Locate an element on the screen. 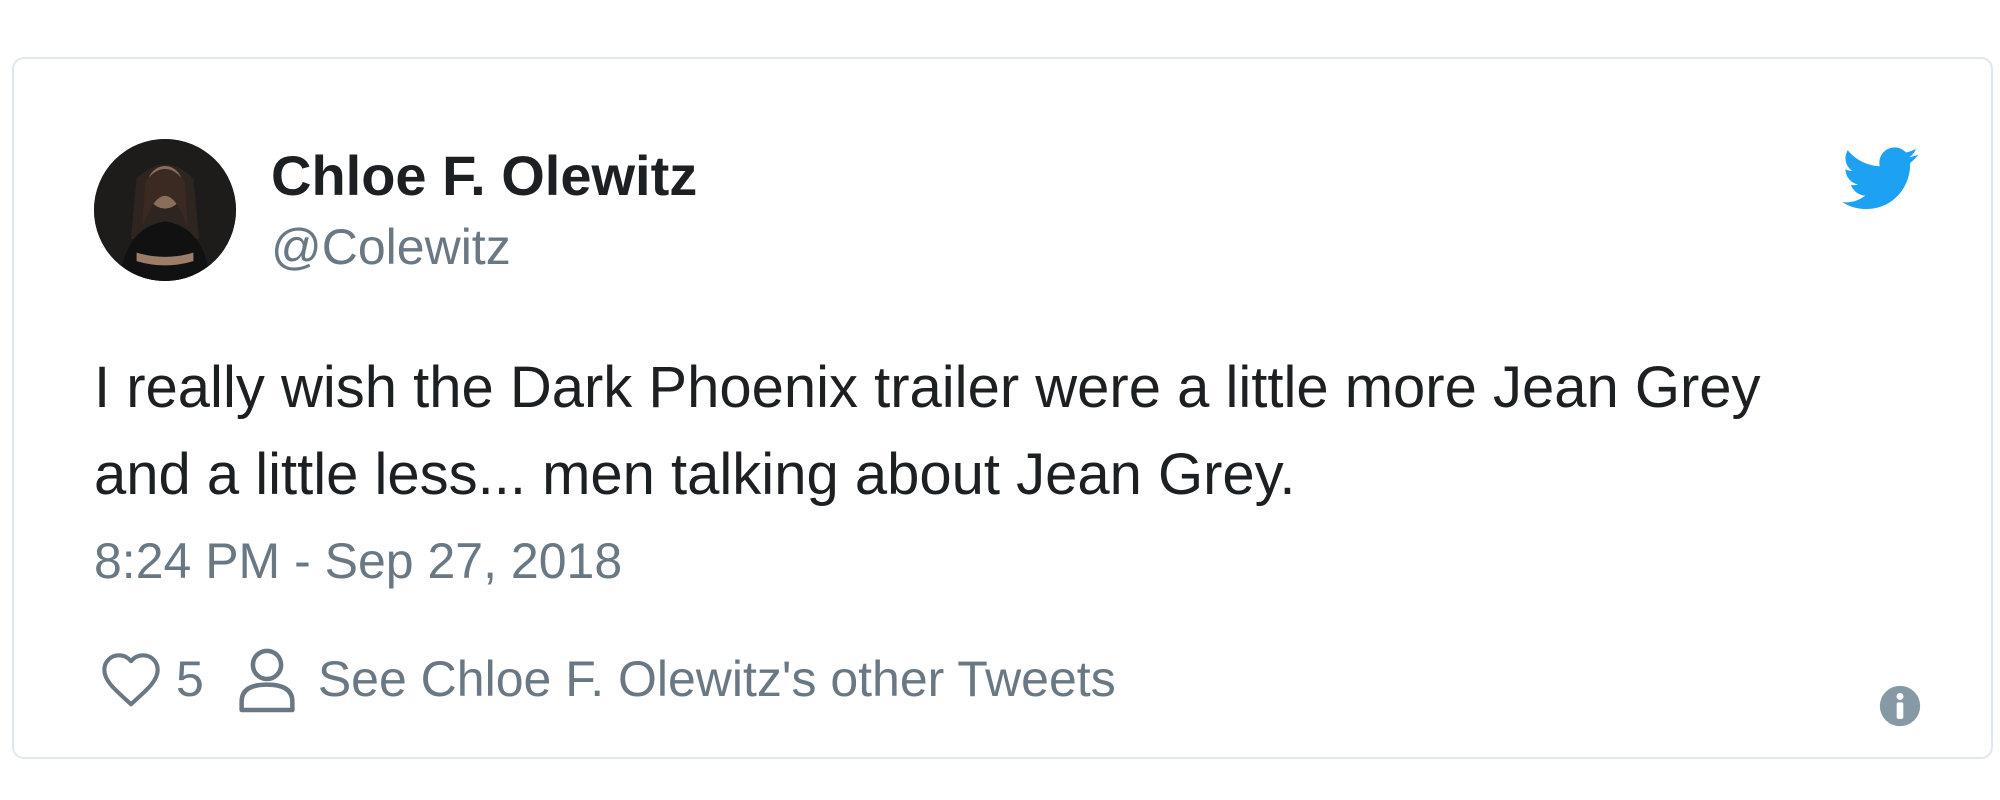 Image resolution: width=2000 pixels, height=800 pixels. like-count: 5 is located at coordinates (190, 679).